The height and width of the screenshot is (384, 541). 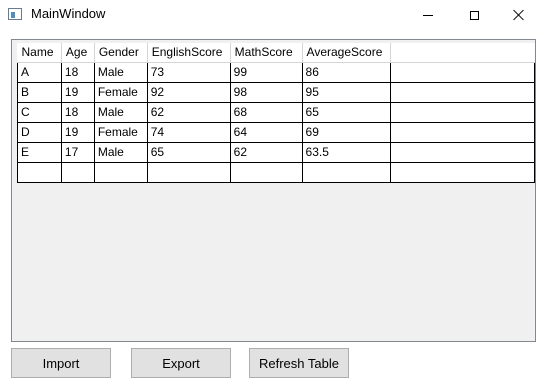 What do you see at coordinates (39, 172) in the screenshot?
I see `cell-name` at bounding box center [39, 172].